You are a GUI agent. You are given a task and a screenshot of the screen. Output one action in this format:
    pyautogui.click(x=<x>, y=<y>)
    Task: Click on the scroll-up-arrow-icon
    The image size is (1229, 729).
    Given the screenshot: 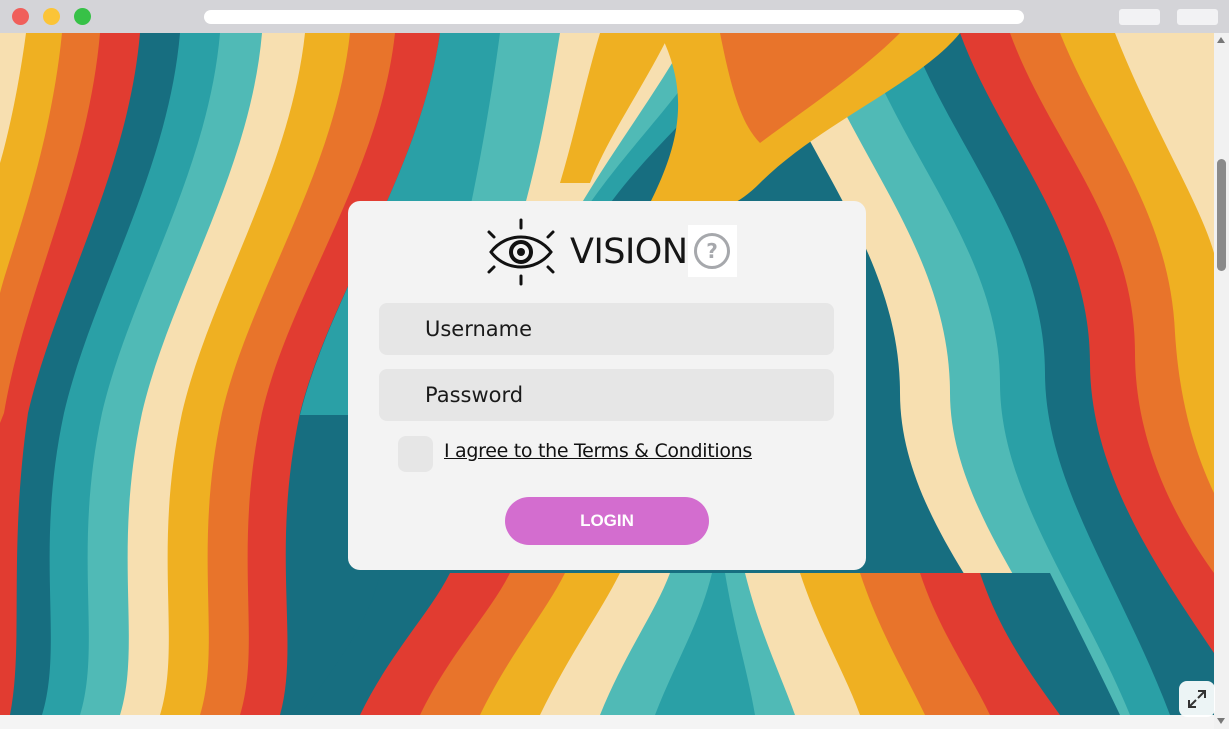 What is the action you would take?
    pyautogui.click(x=1221, y=40)
    